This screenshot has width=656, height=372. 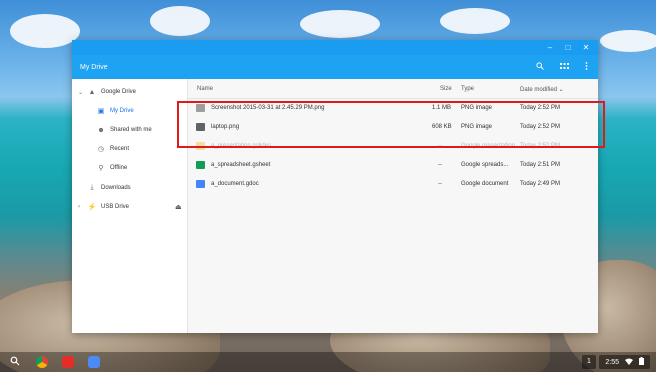 I want to click on file-date: Today 2:51 PM, so click(x=540, y=165).